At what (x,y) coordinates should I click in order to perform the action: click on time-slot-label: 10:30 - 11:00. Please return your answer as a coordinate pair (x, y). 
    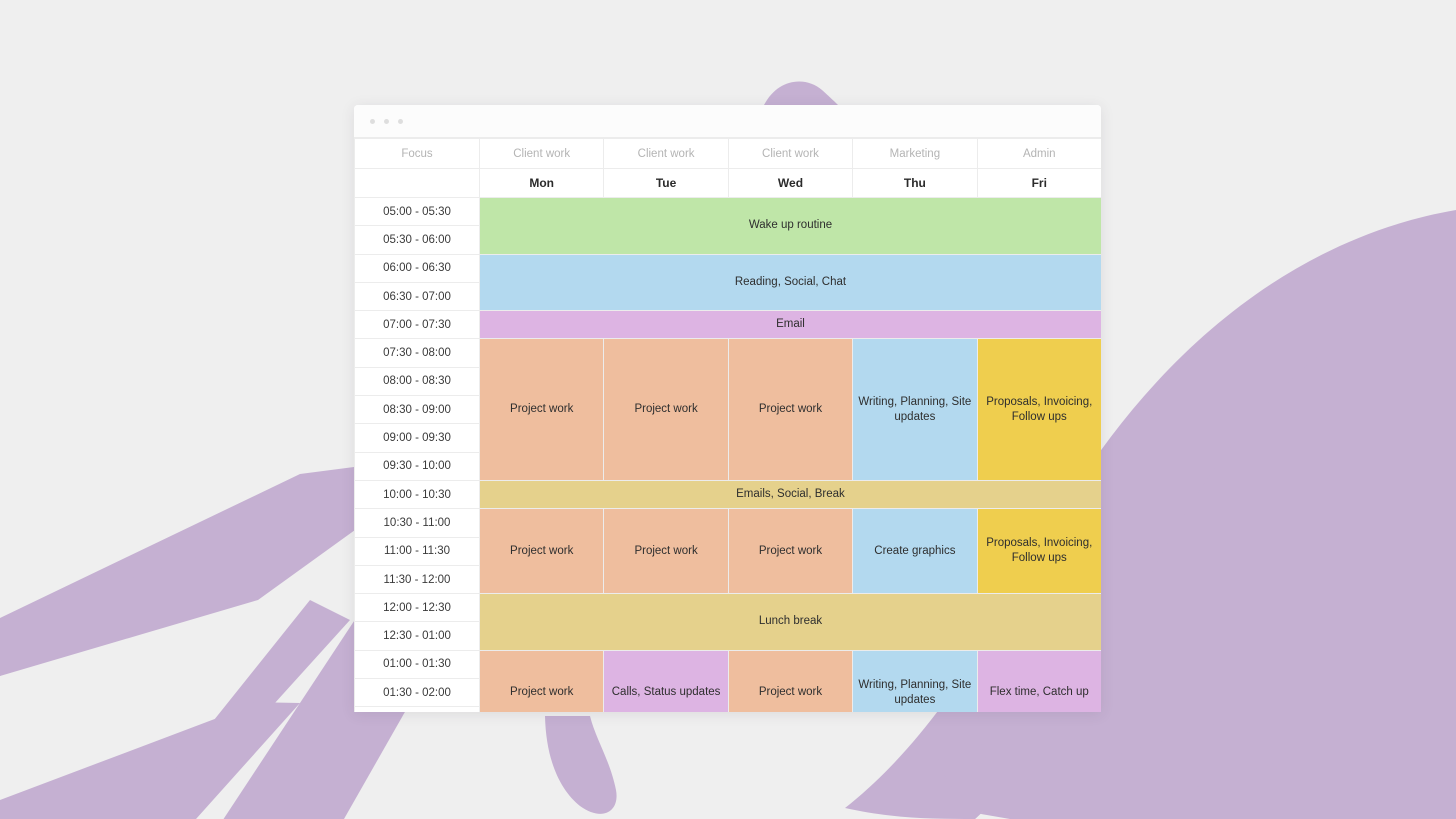
    Looking at the image, I should click on (417, 523).